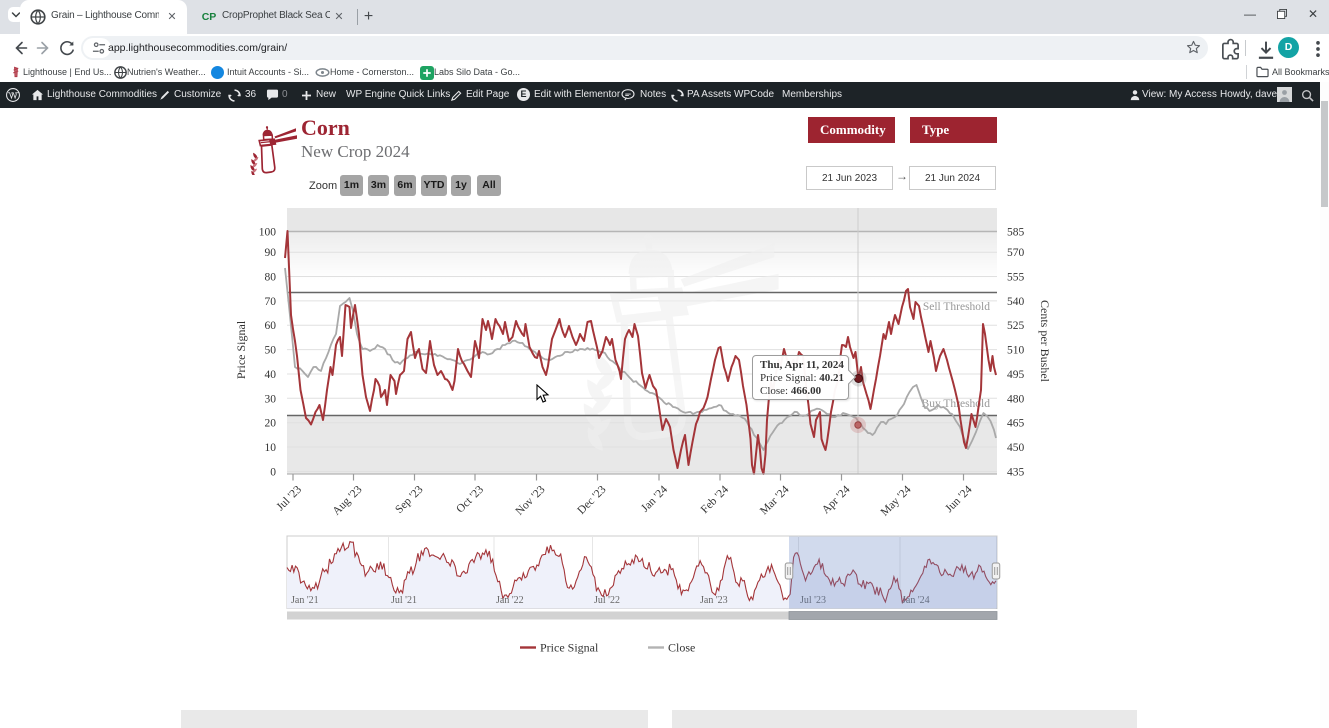 The width and height of the screenshot is (1329, 728). What do you see at coordinates (1016, 253) in the screenshot?
I see `svg-text: 570` at bounding box center [1016, 253].